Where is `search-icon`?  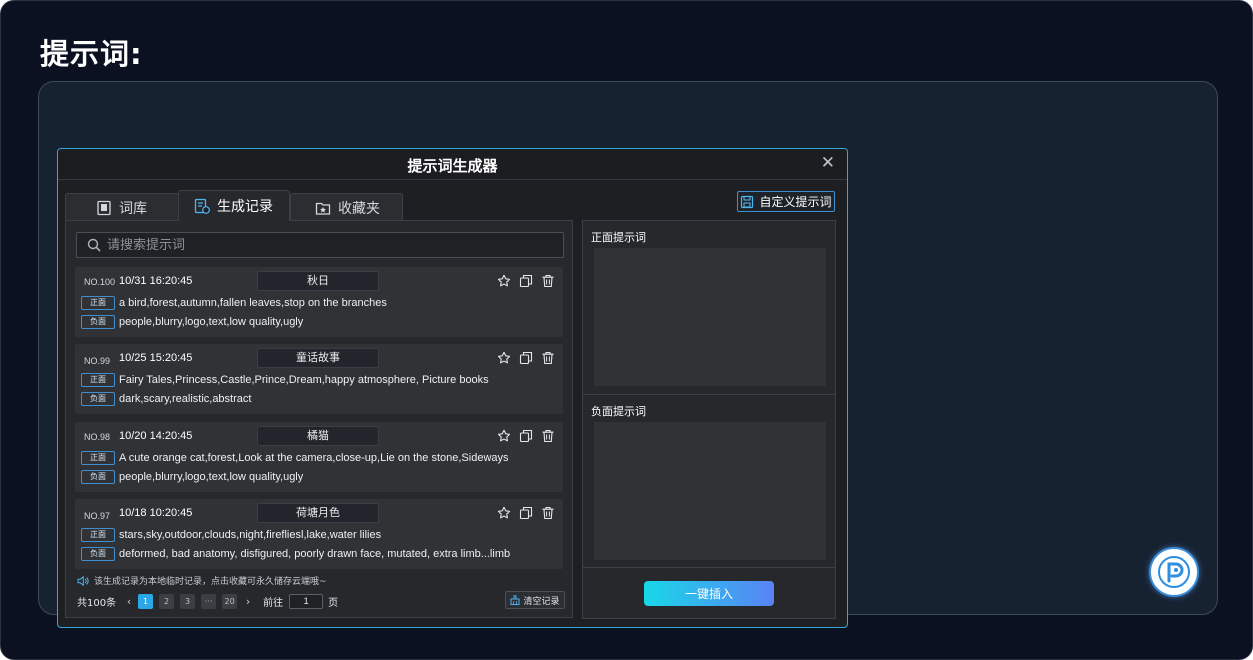
search-icon is located at coordinates (94, 245).